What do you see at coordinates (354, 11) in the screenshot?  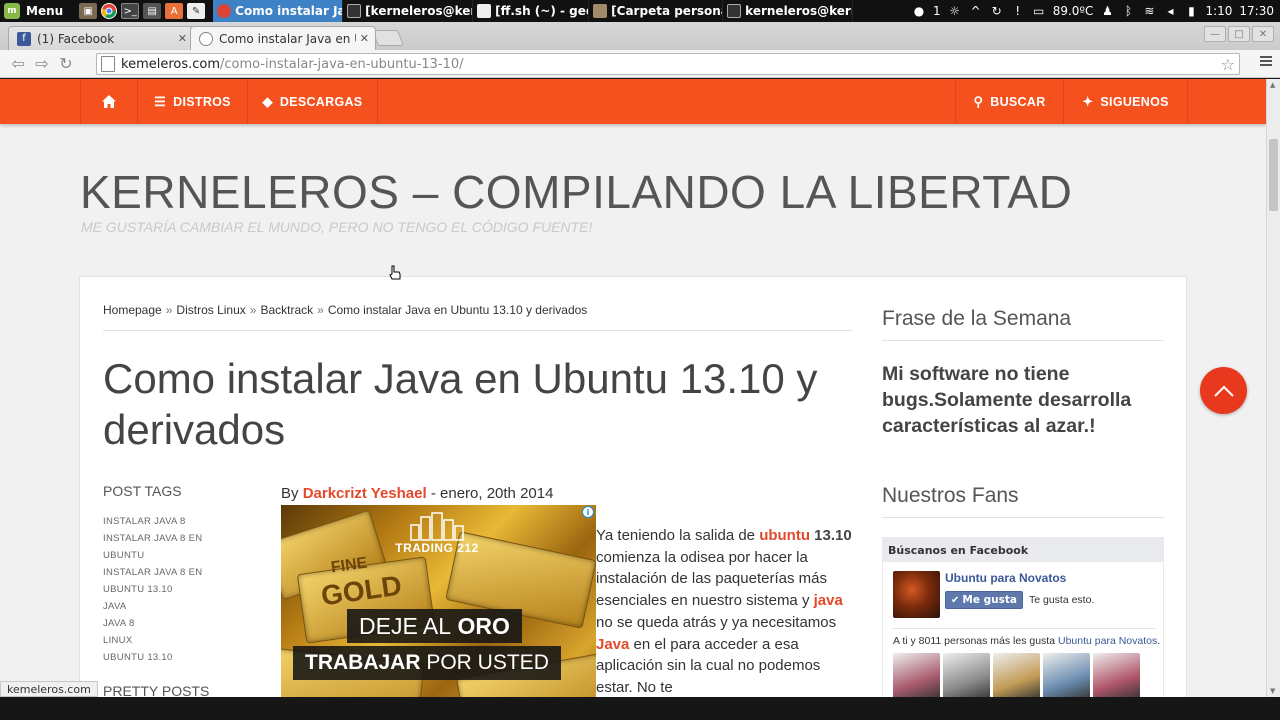 I see `terminal-icon` at bounding box center [354, 11].